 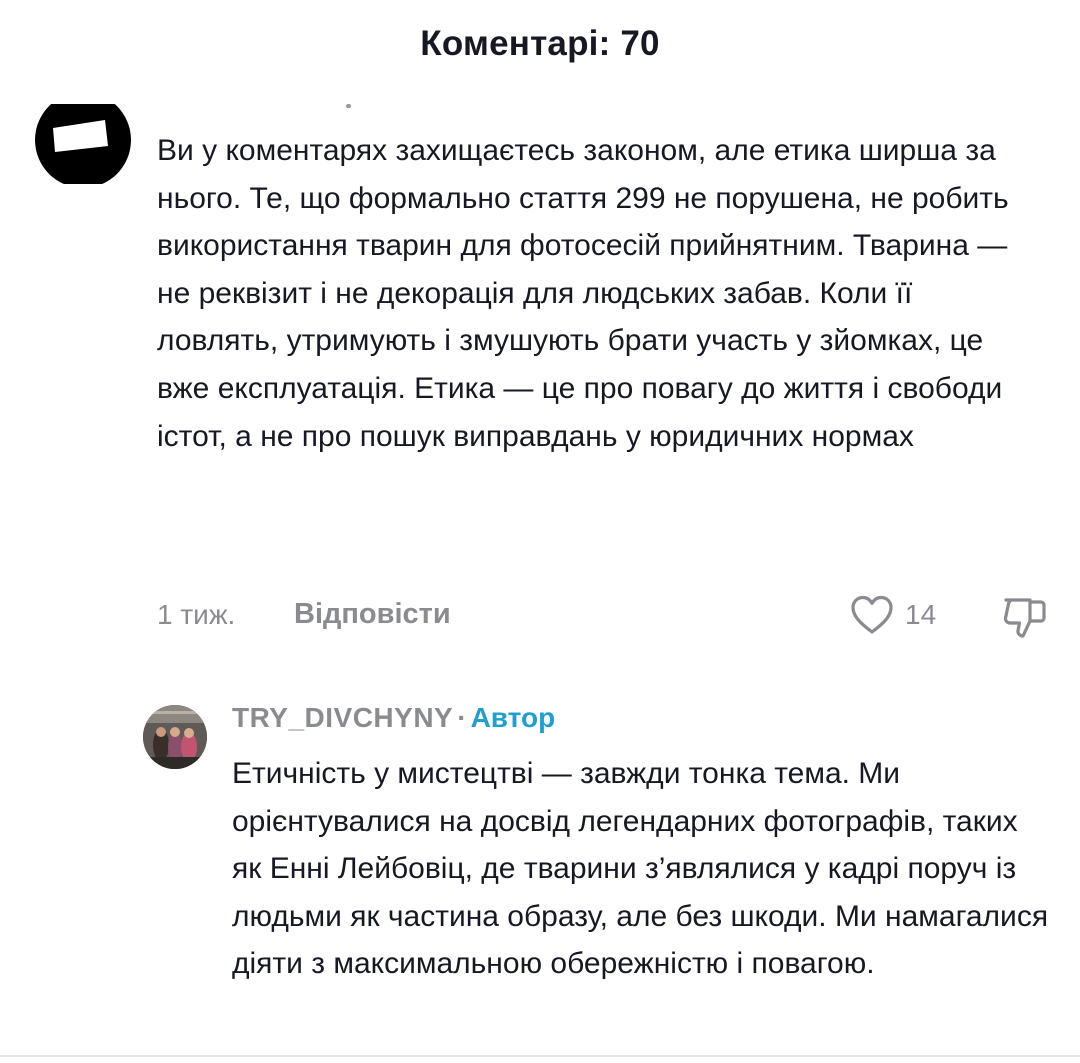 I want to click on like-count: 14, so click(x=921, y=614).